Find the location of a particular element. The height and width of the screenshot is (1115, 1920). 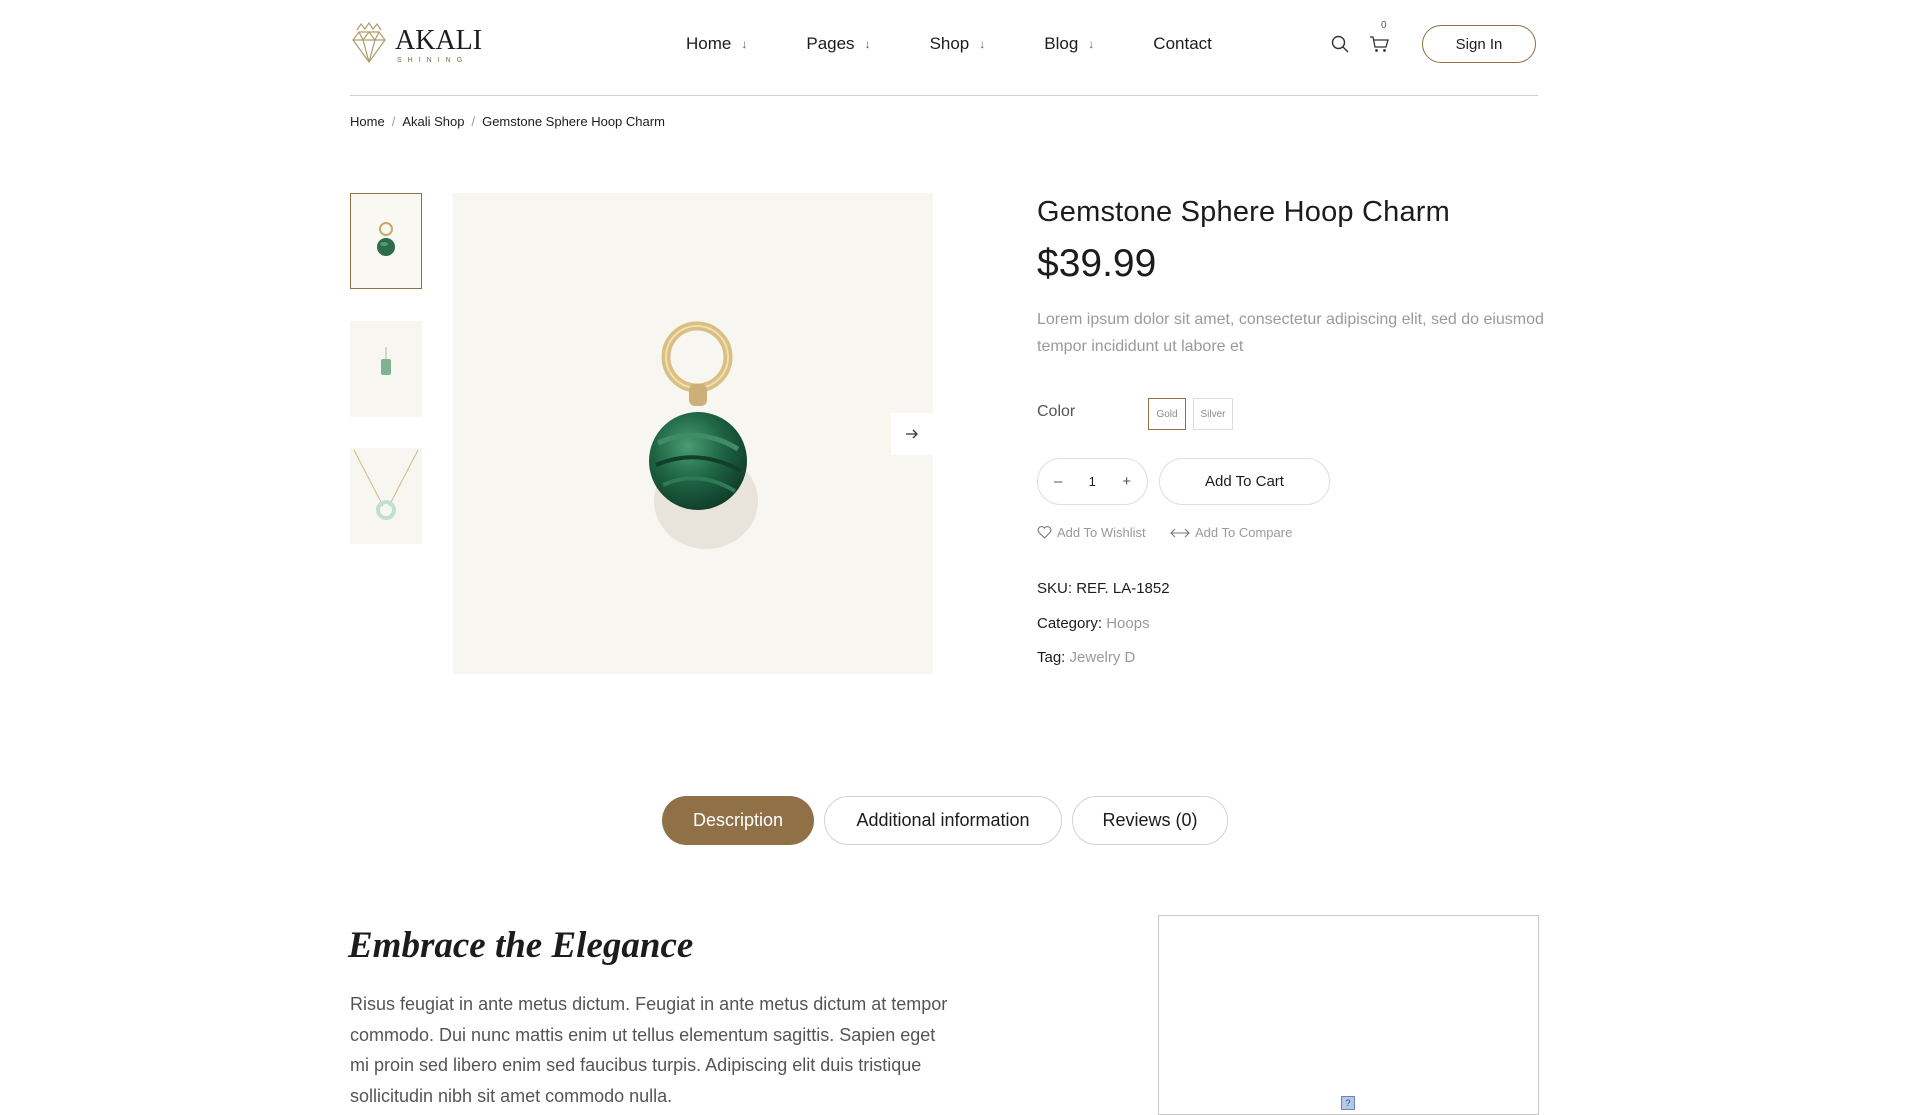

nav-item-label: Pages is located at coordinates (830, 43).